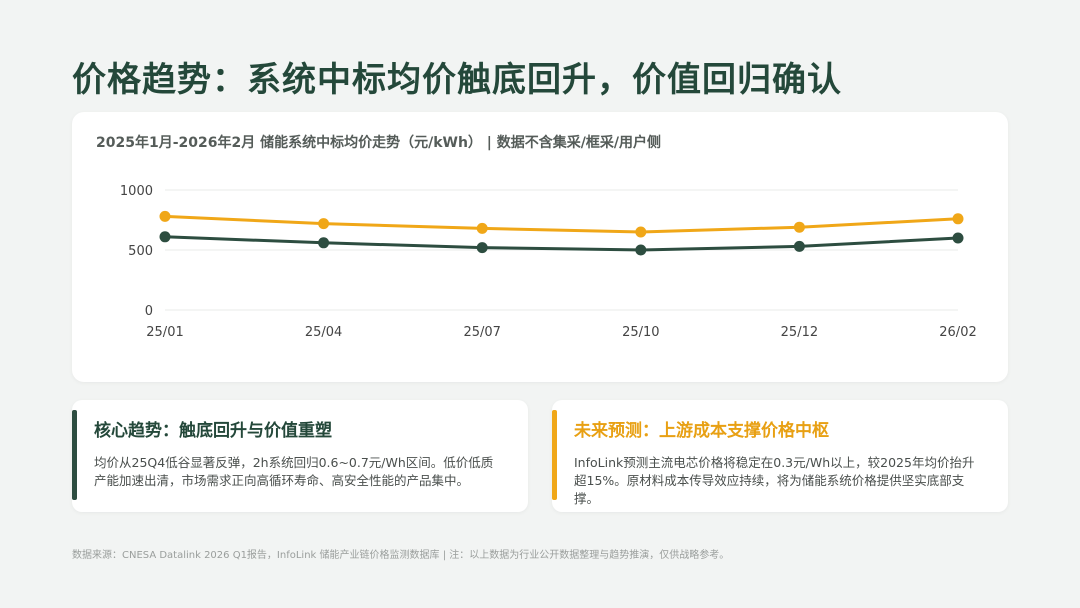  What do you see at coordinates (149, 311) in the screenshot?
I see `y-tick-label: 0` at bounding box center [149, 311].